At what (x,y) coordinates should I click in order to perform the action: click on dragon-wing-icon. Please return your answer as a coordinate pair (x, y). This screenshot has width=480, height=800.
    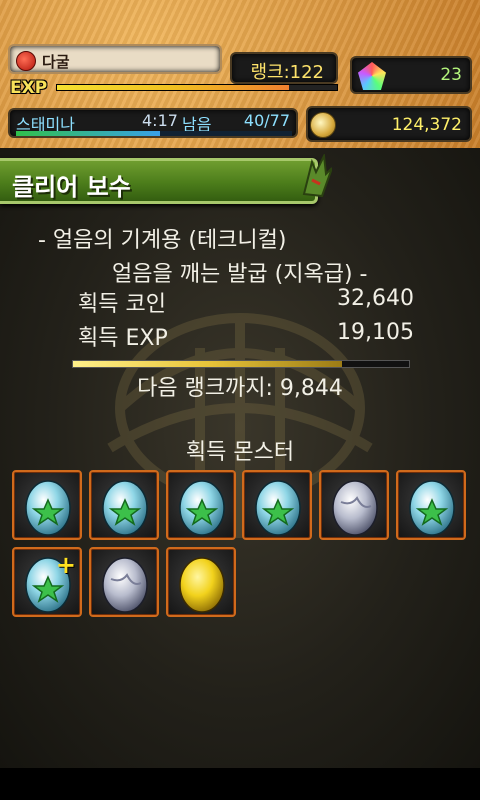
    Looking at the image, I should click on (317, 176).